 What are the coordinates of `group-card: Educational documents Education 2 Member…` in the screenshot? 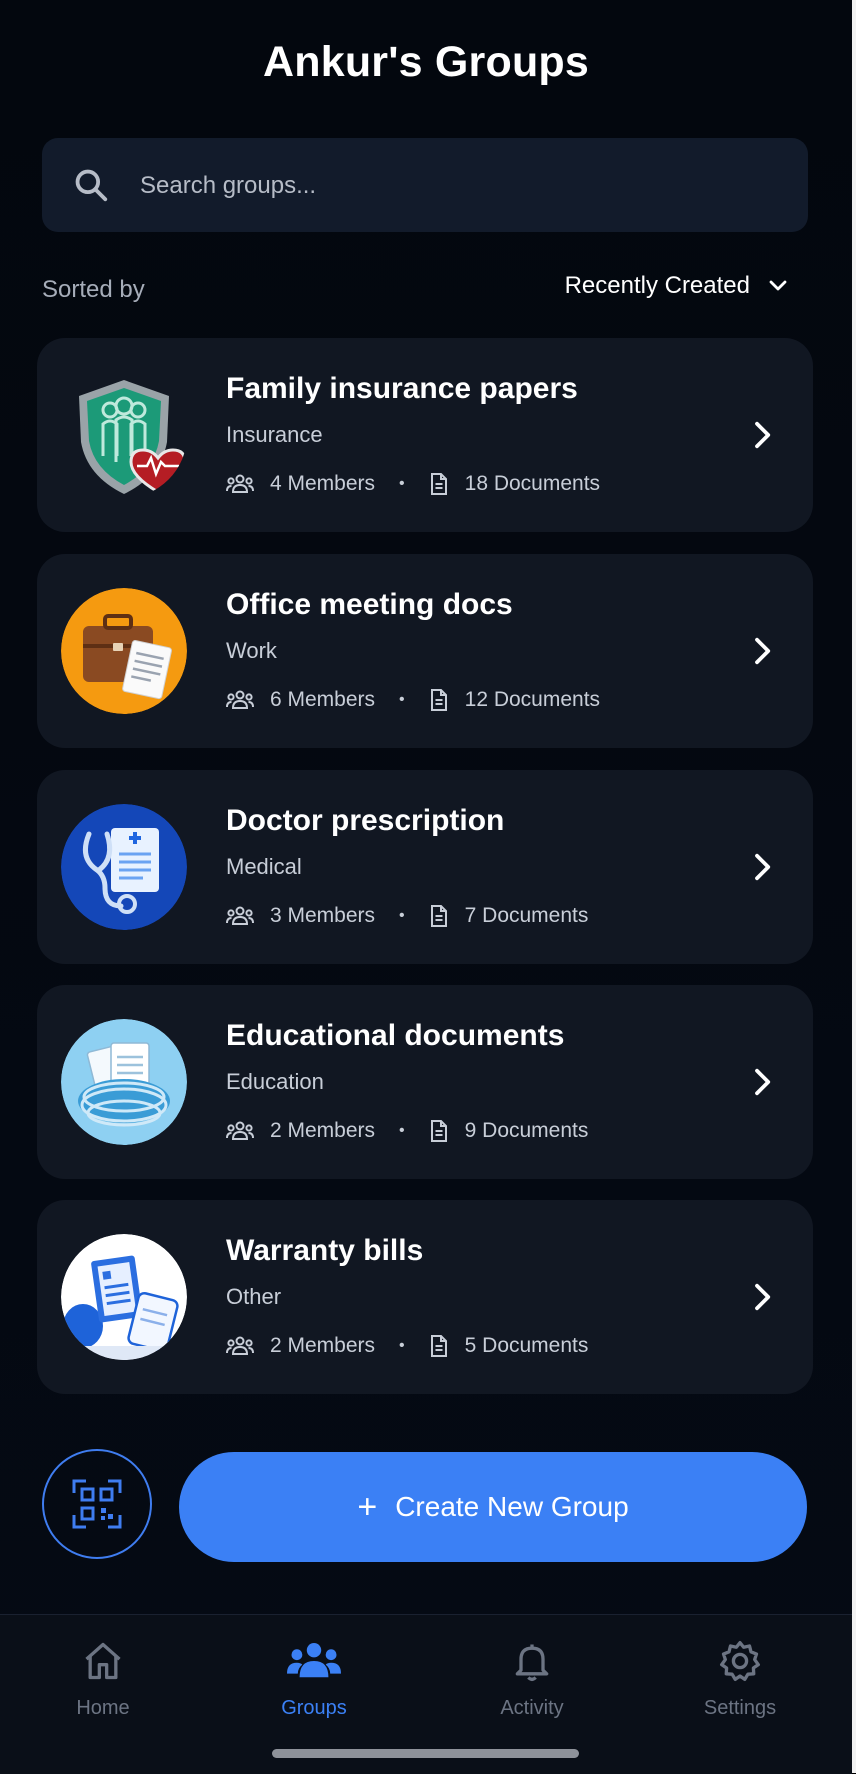 It's located at (425, 1082).